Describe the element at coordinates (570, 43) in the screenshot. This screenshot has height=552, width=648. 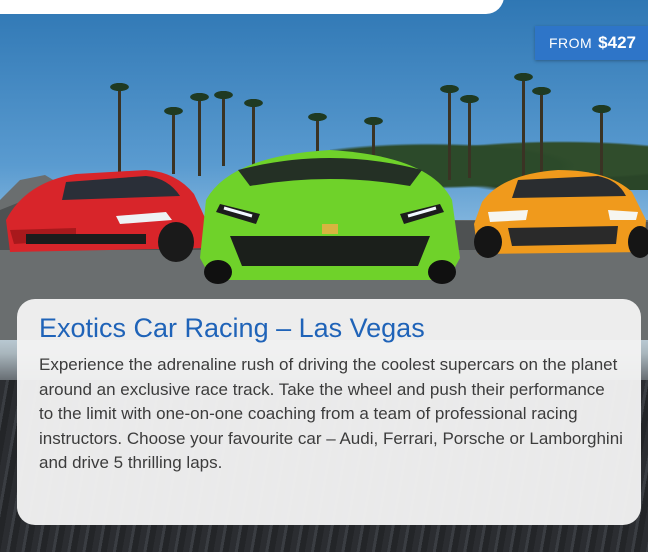
I see `price-from-label: FROM` at that location.